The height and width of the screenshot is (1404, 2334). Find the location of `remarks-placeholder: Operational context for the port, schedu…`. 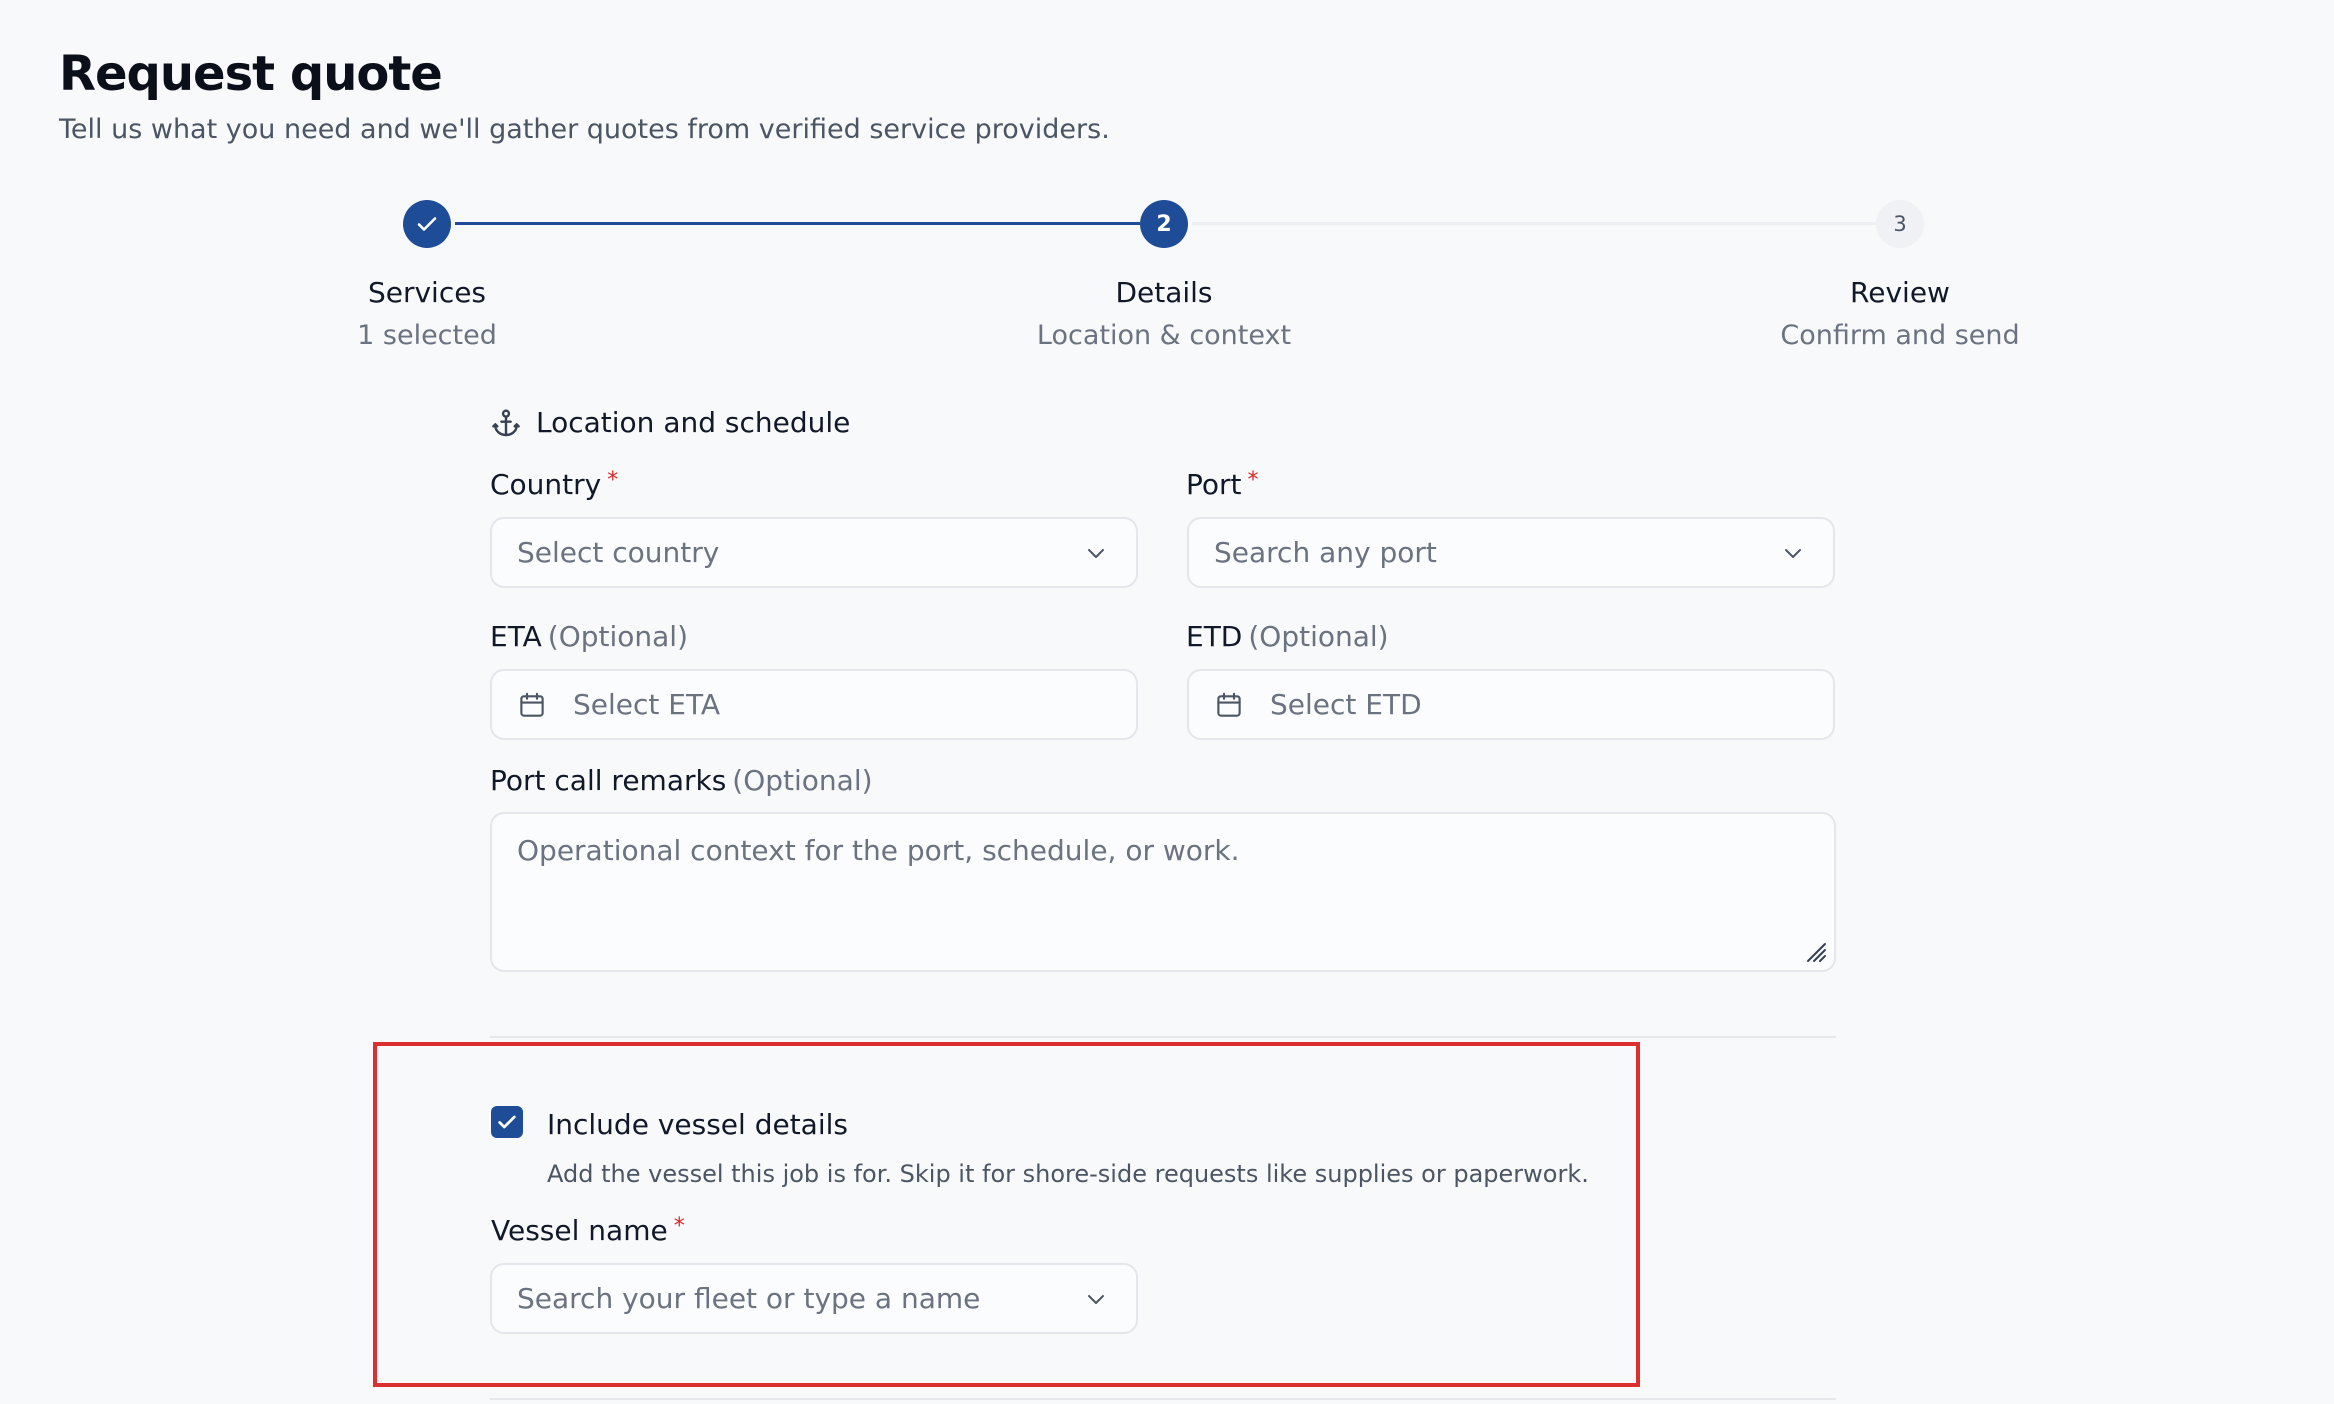

remarks-placeholder: Operational context for the port, schedu… is located at coordinates (878, 850).